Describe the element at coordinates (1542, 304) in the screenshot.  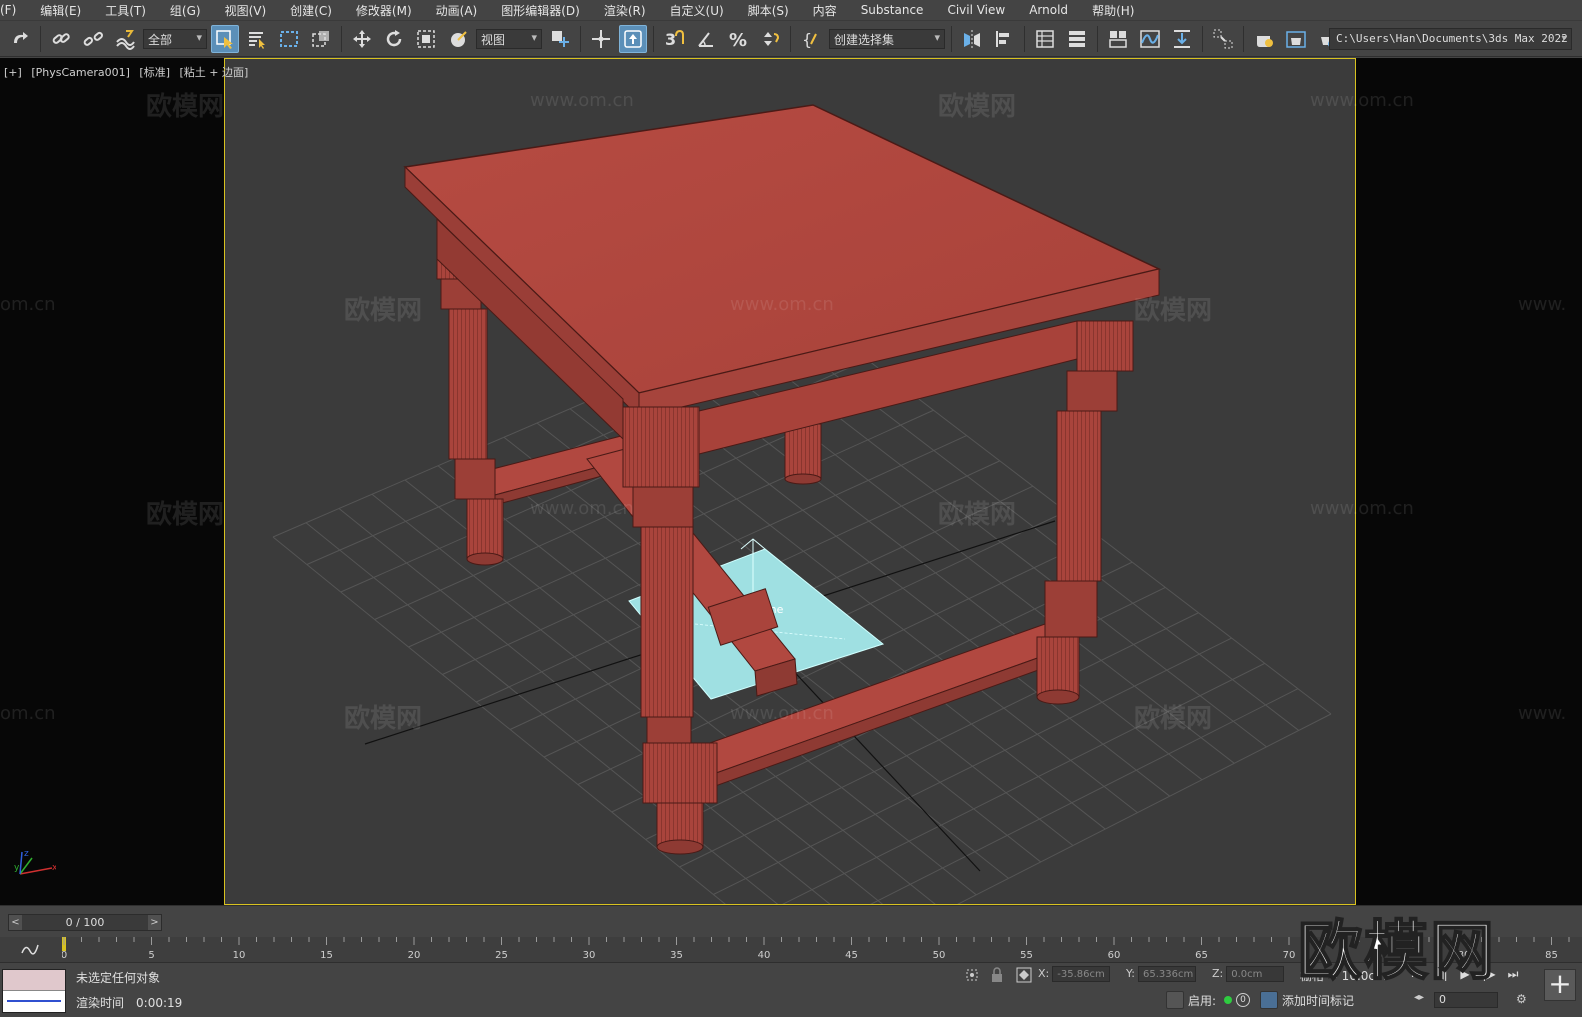
I see `watermark-url: www.` at that location.